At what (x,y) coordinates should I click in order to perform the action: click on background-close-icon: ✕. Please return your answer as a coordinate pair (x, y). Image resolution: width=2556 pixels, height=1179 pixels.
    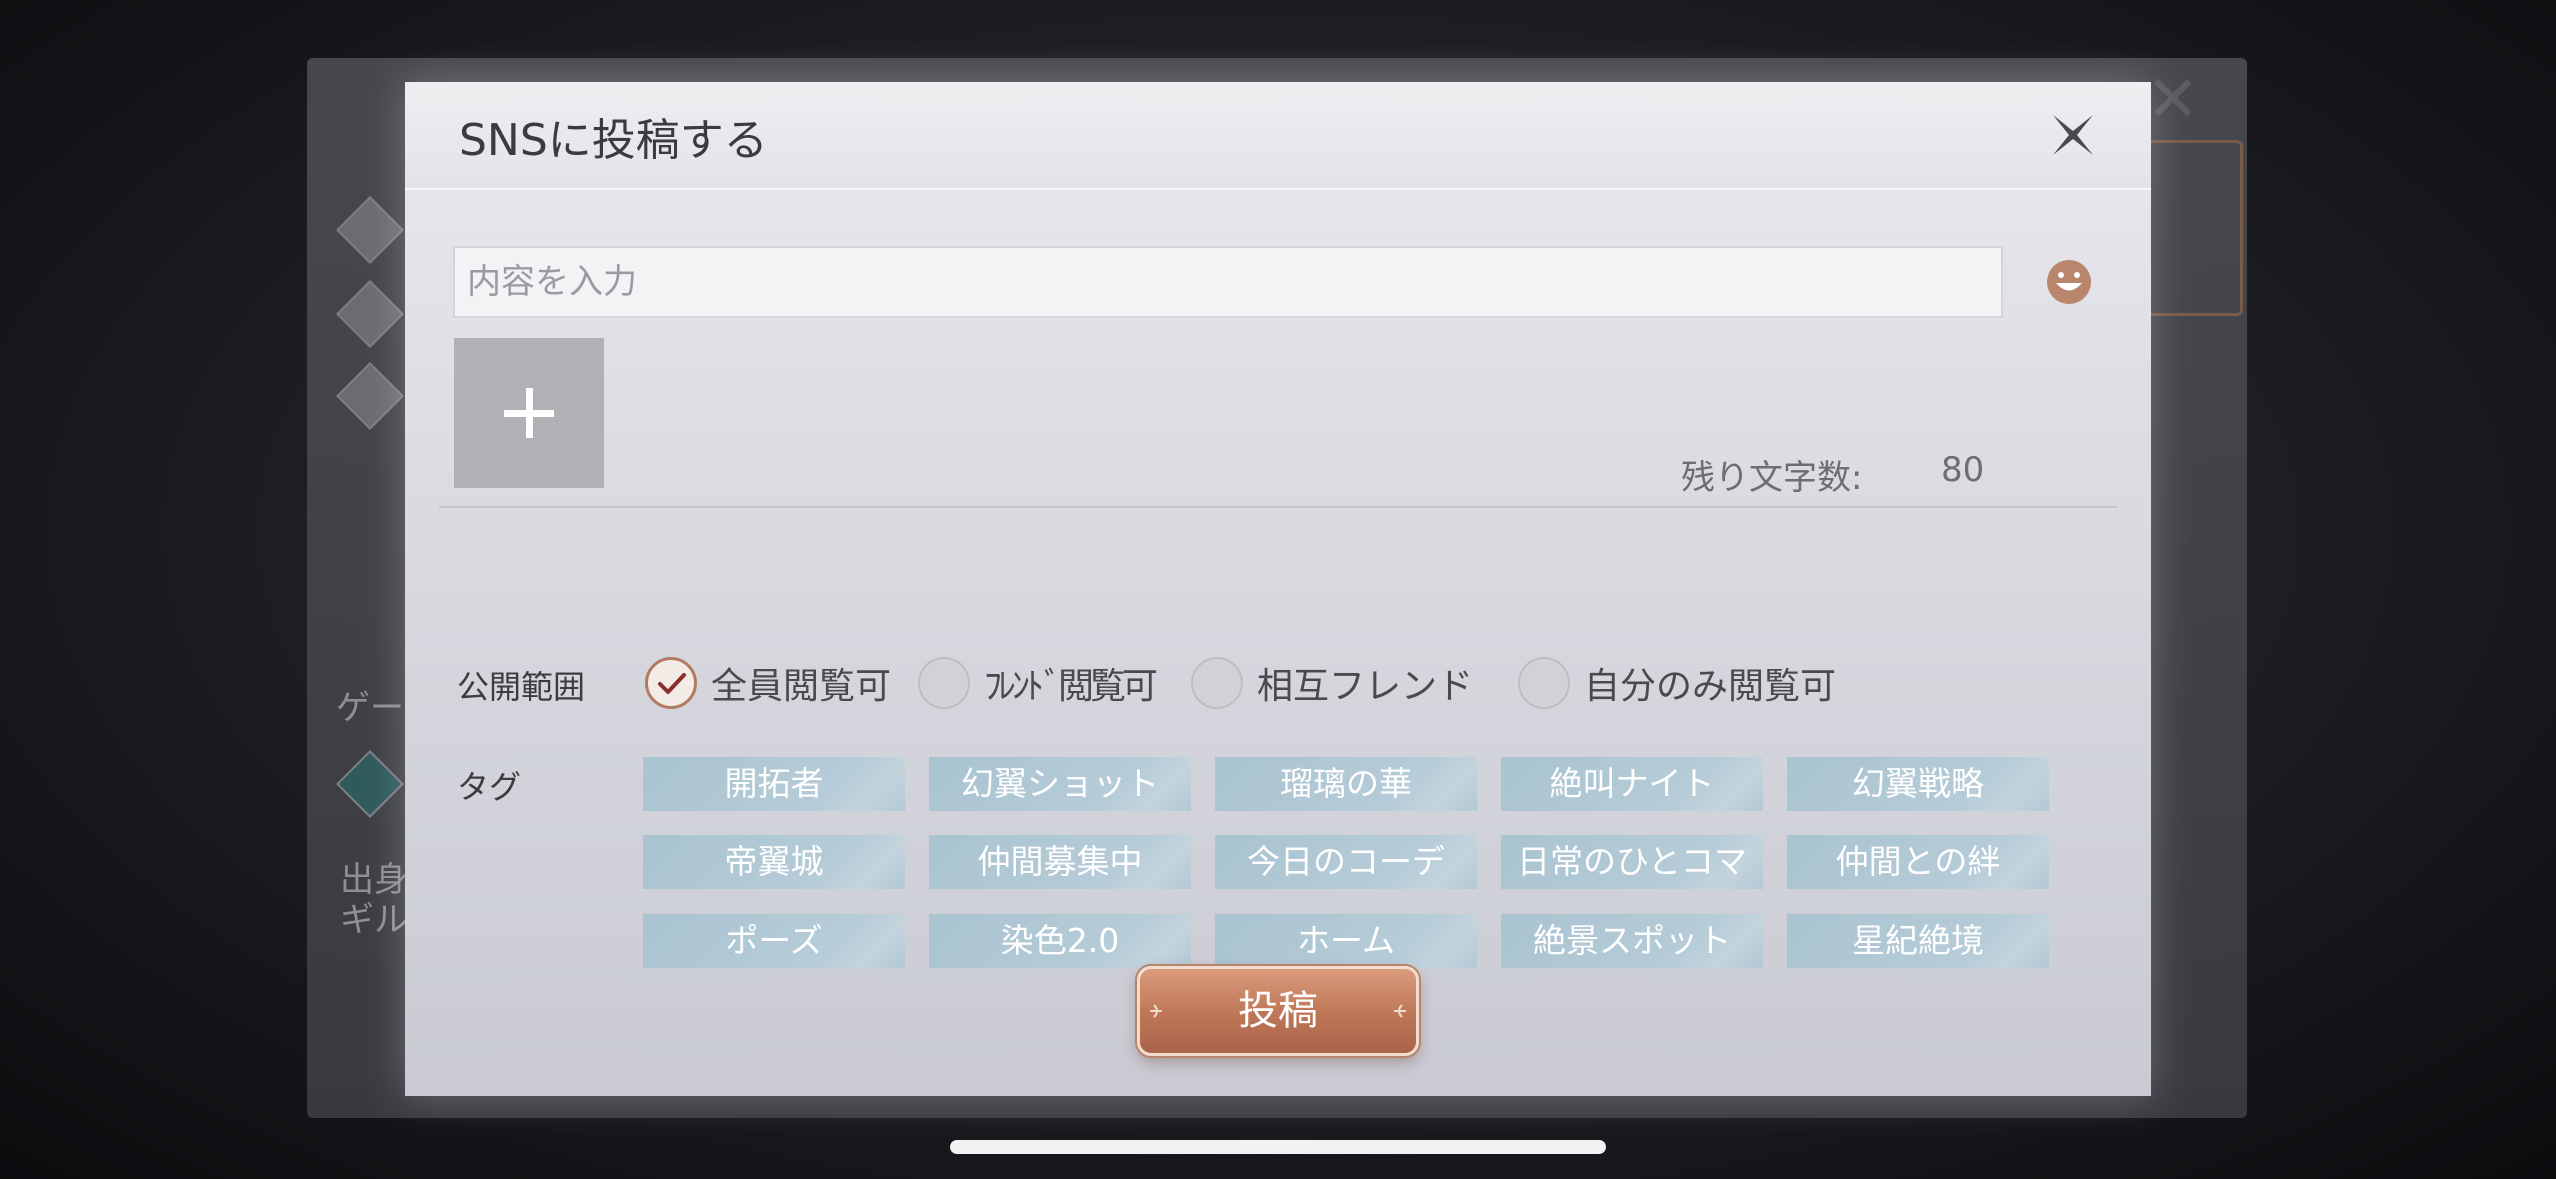
    Looking at the image, I should click on (2173, 100).